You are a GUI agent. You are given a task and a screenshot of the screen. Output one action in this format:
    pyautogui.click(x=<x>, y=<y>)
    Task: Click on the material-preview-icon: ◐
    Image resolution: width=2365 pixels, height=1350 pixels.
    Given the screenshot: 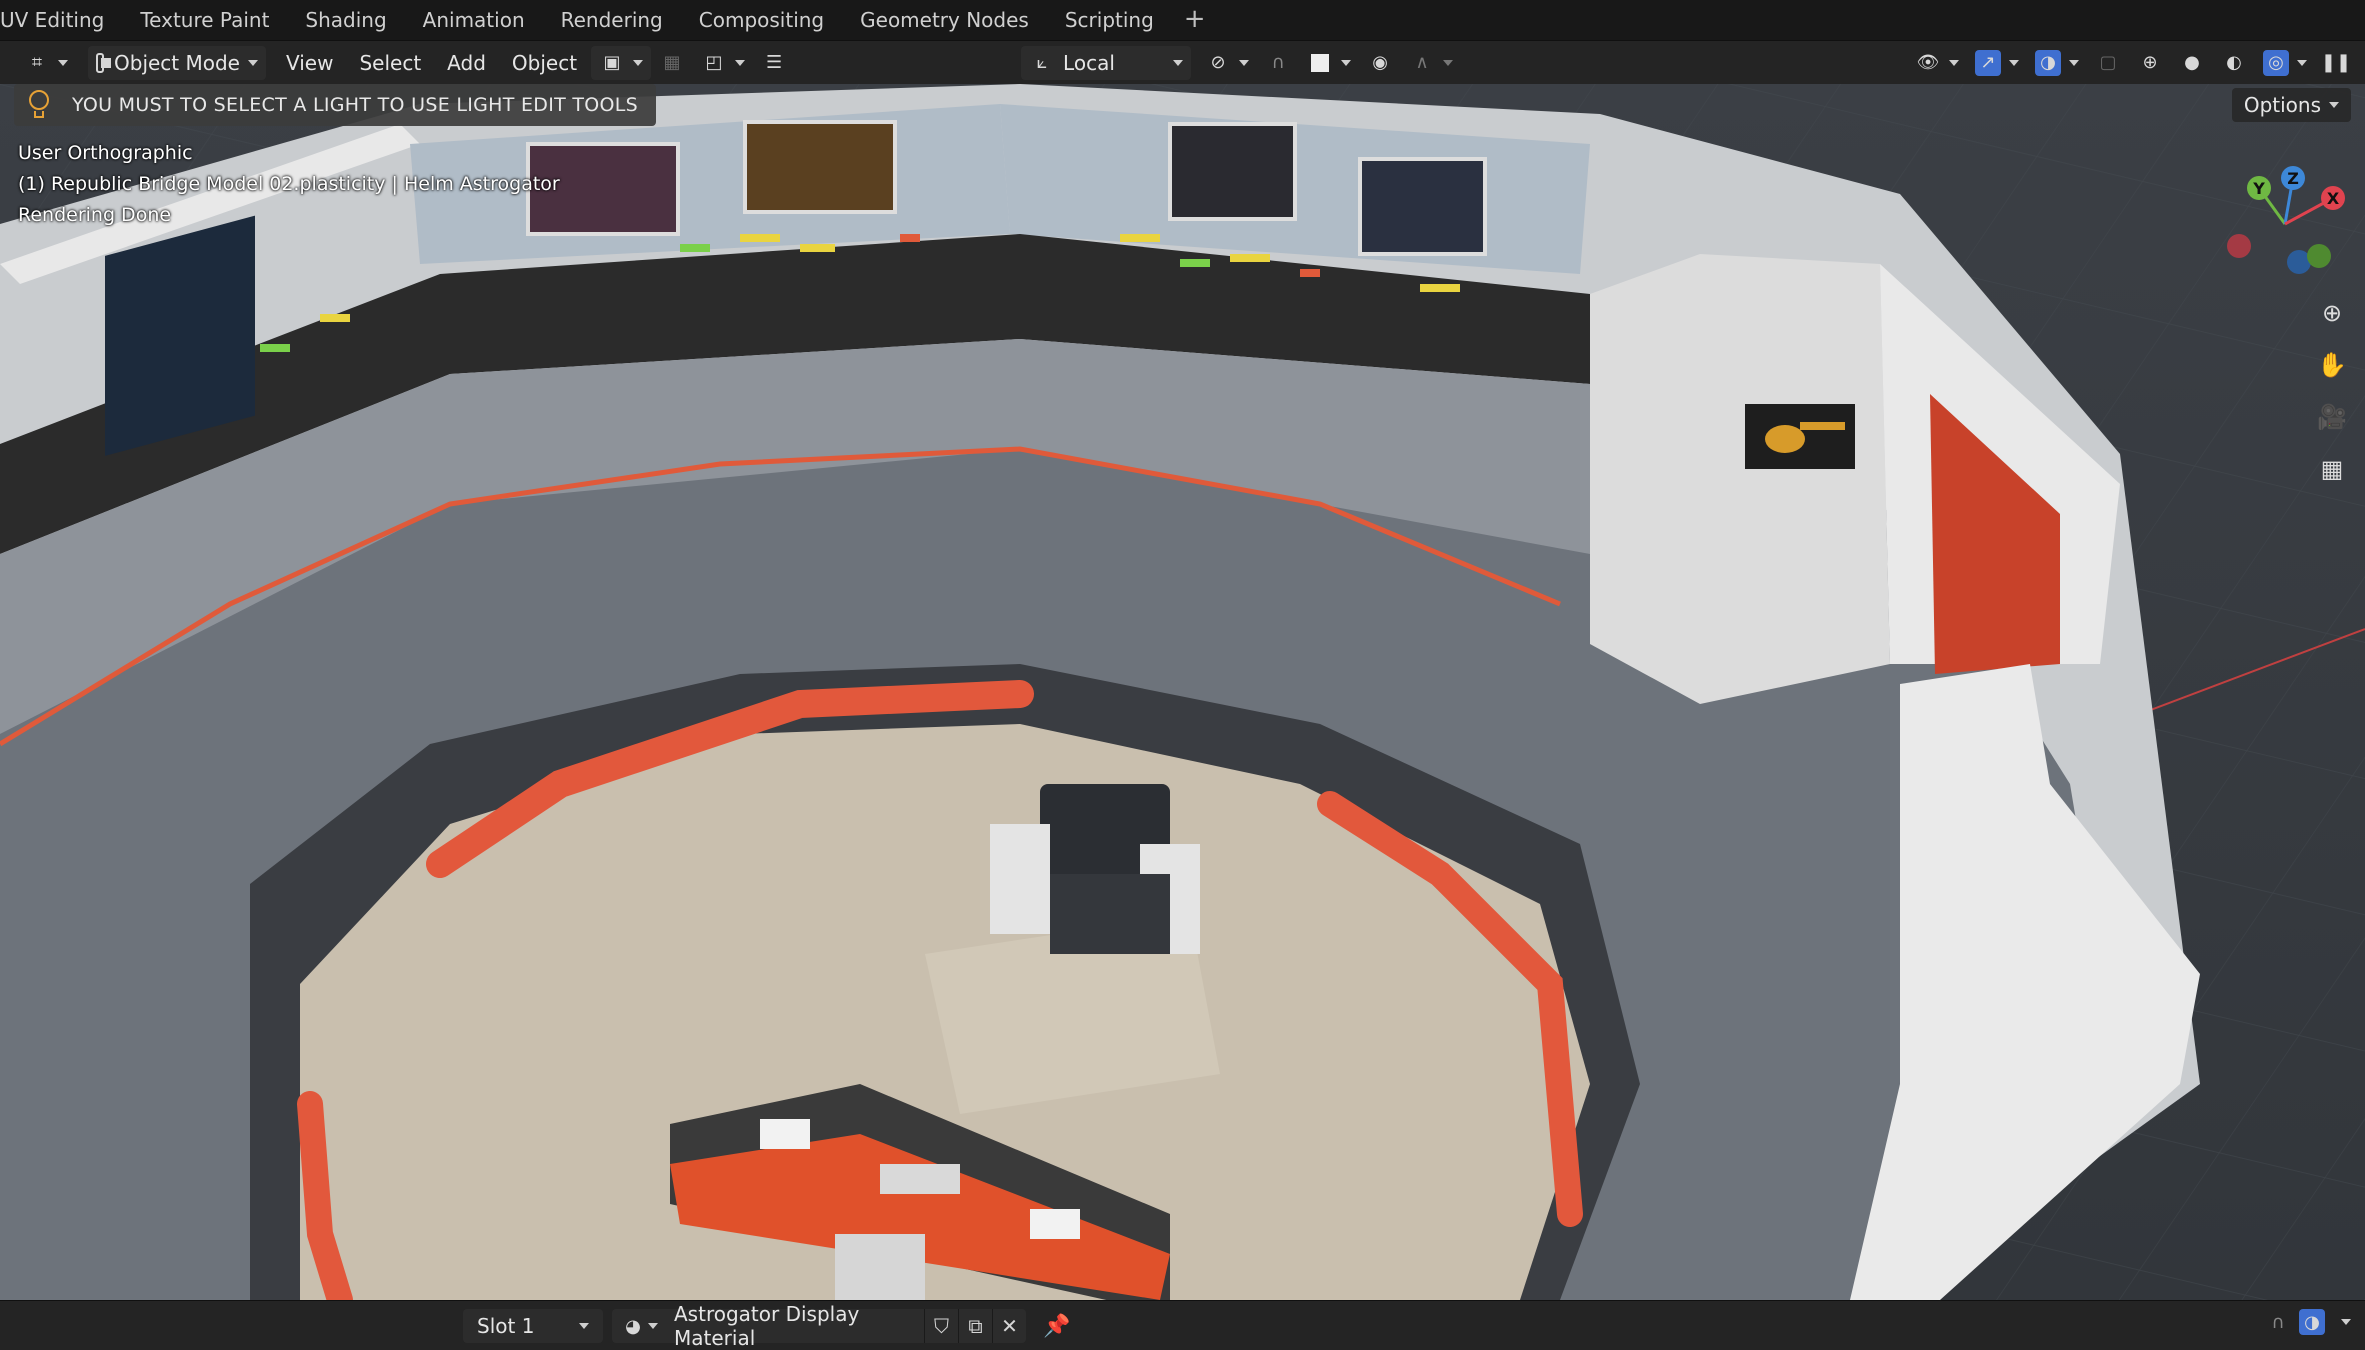 What is the action you would take?
    pyautogui.click(x=2234, y=62)
    